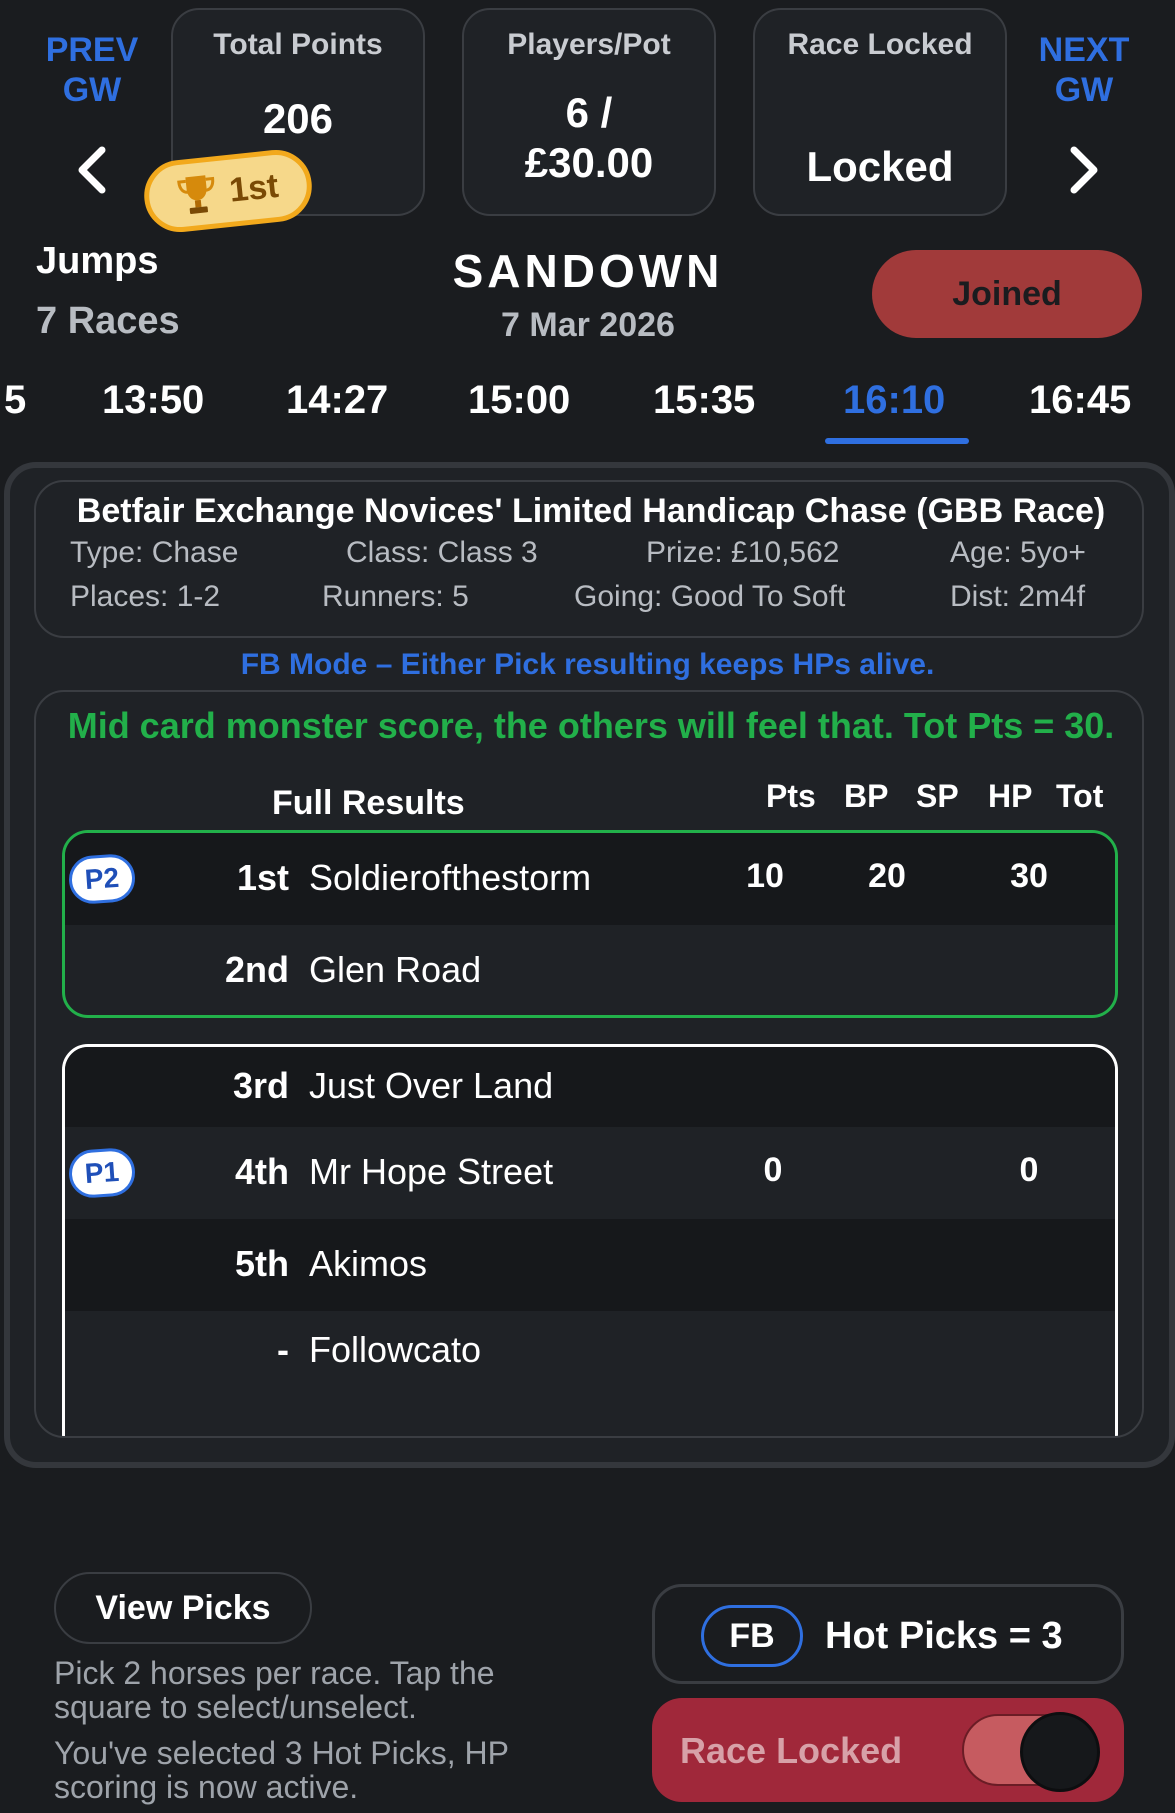 This screenshot has height=1813, width=1175. What do you see at coordinates (765, 876) in the screenshot?
I see `row-pts: 10` at bounding box center [765, 876].